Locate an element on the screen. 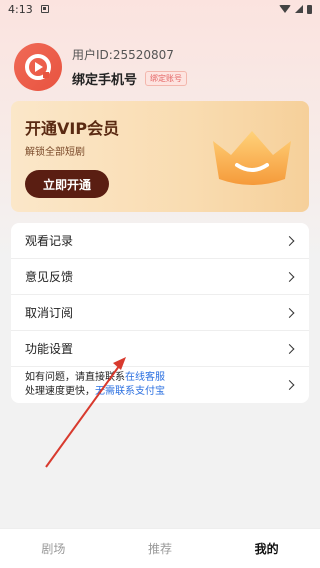 The width and height of the screenshot is (320, 568). tab-theater: 剧场 is located at coordinates (53, 548).